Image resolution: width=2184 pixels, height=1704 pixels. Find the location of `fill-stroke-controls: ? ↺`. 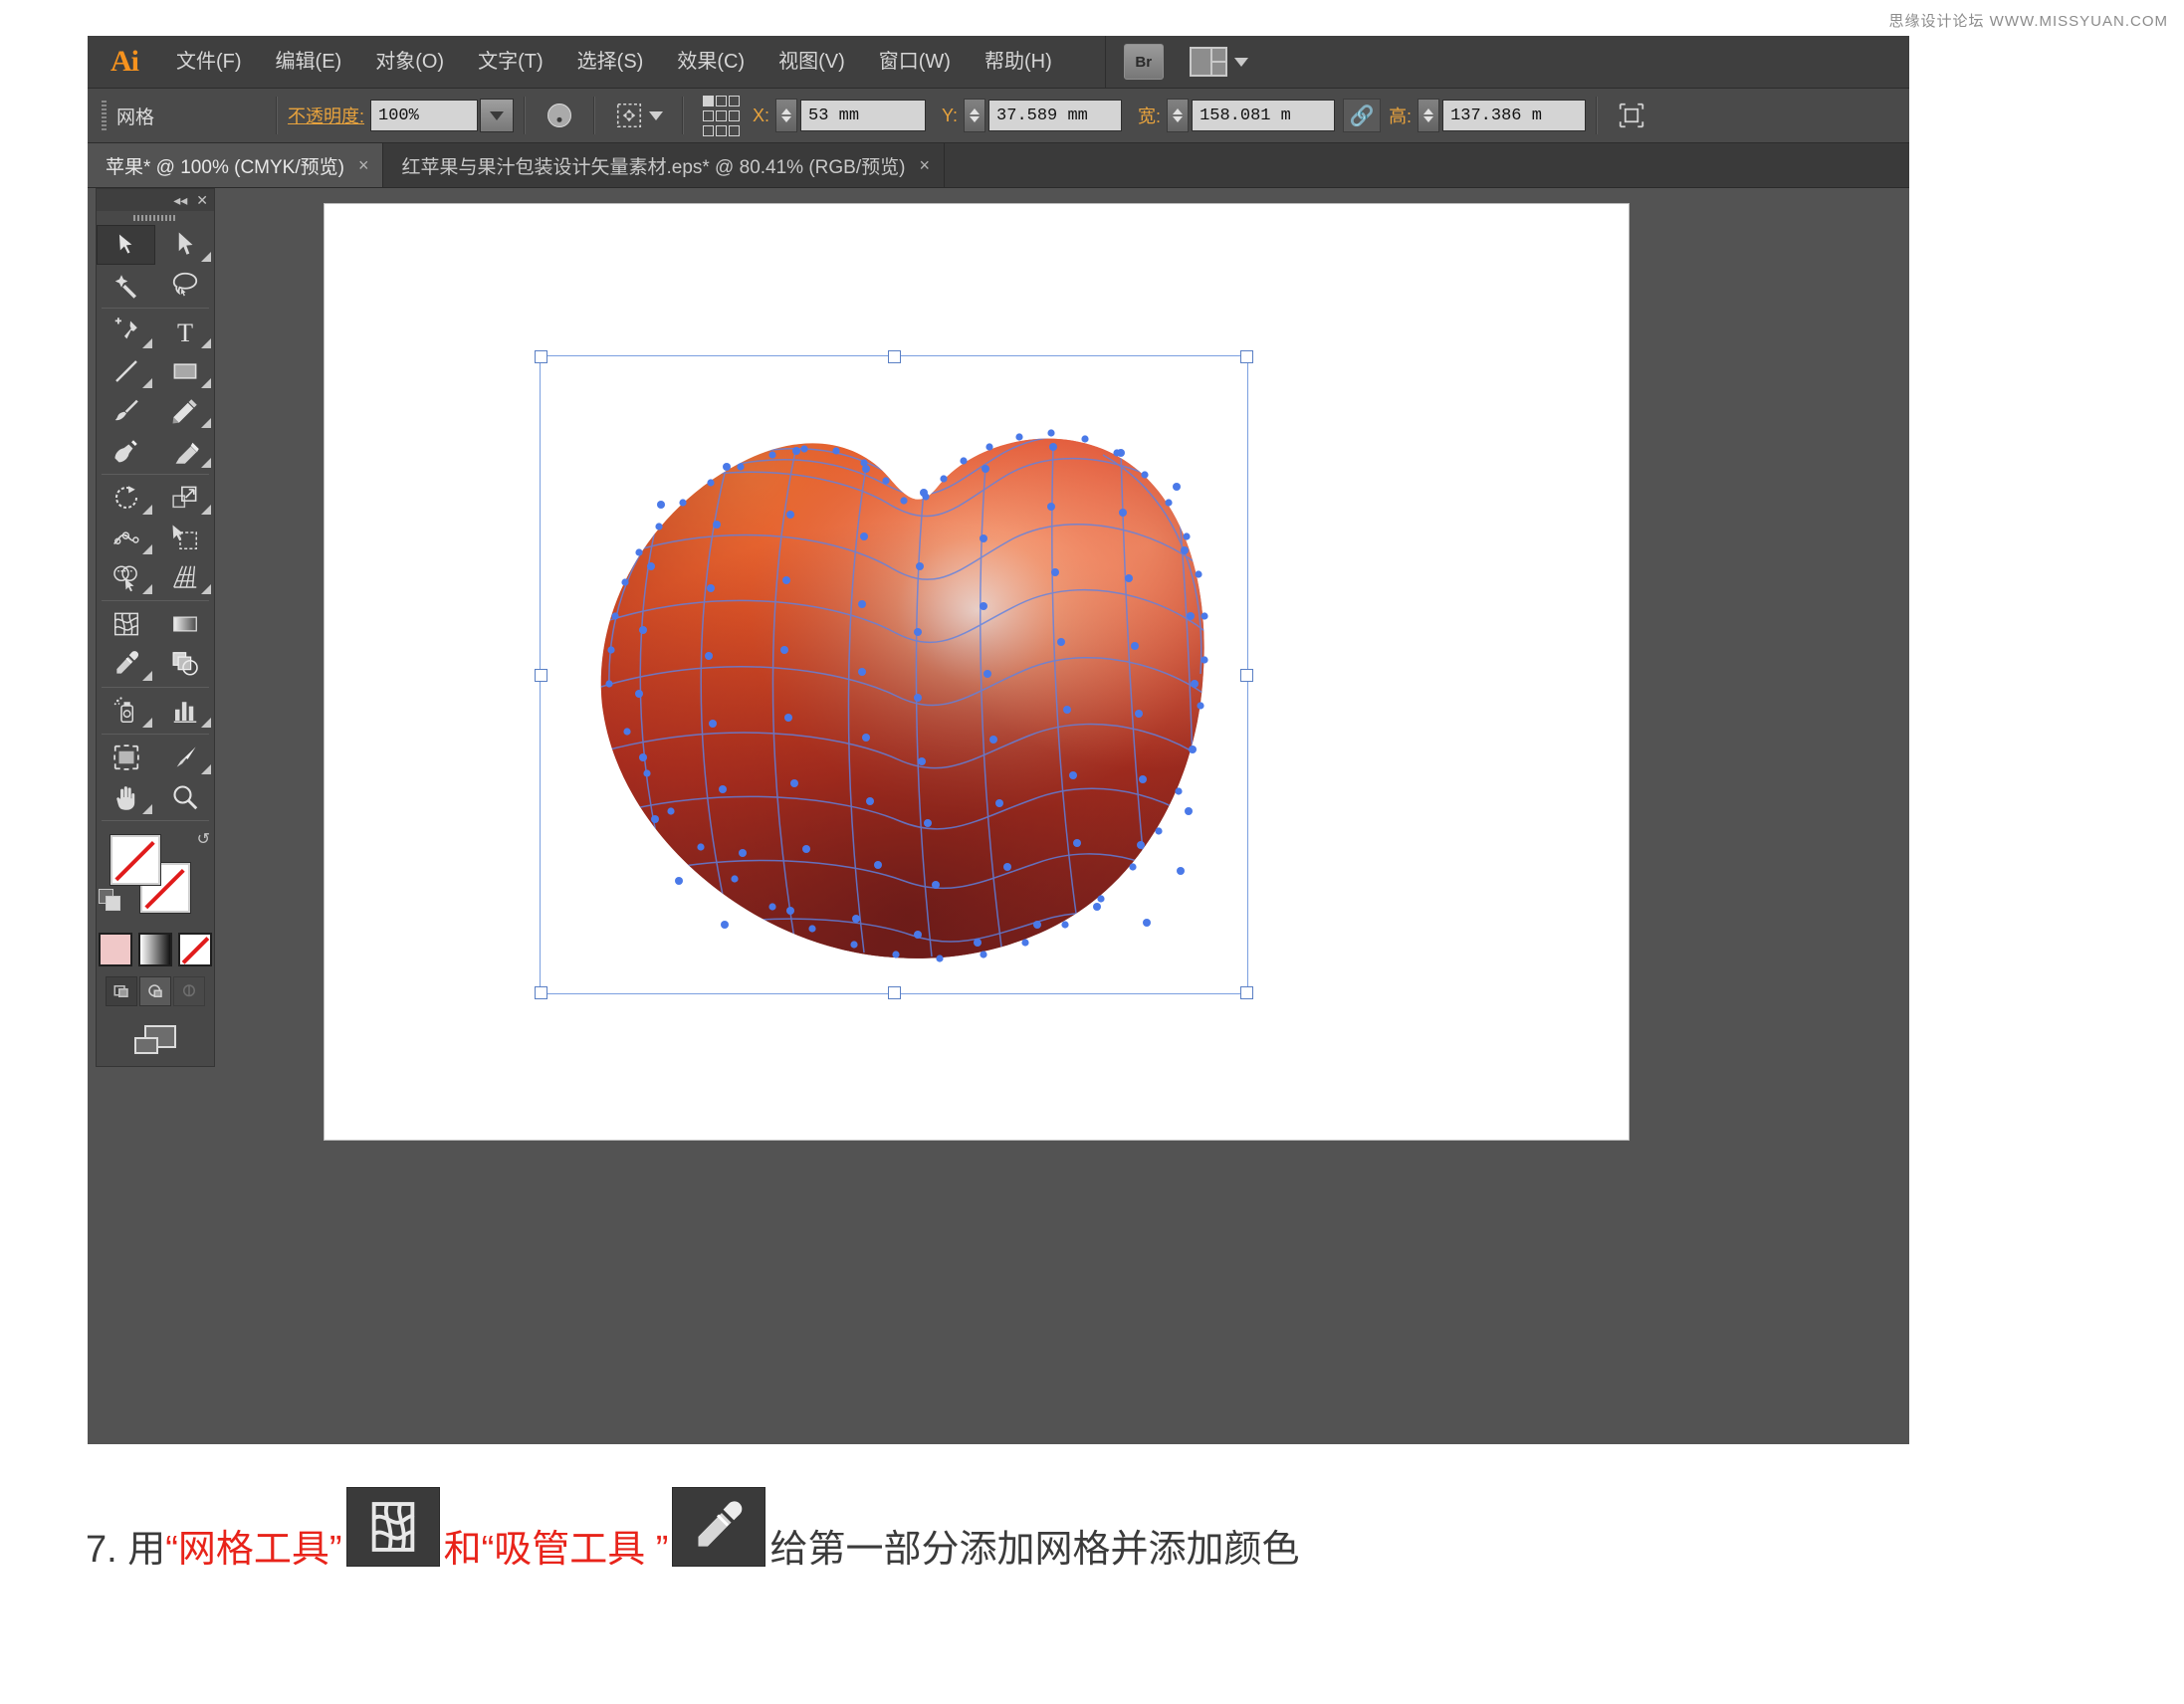

fill-stroke-controls: ? ↺ is located at coordinates (155, 879).